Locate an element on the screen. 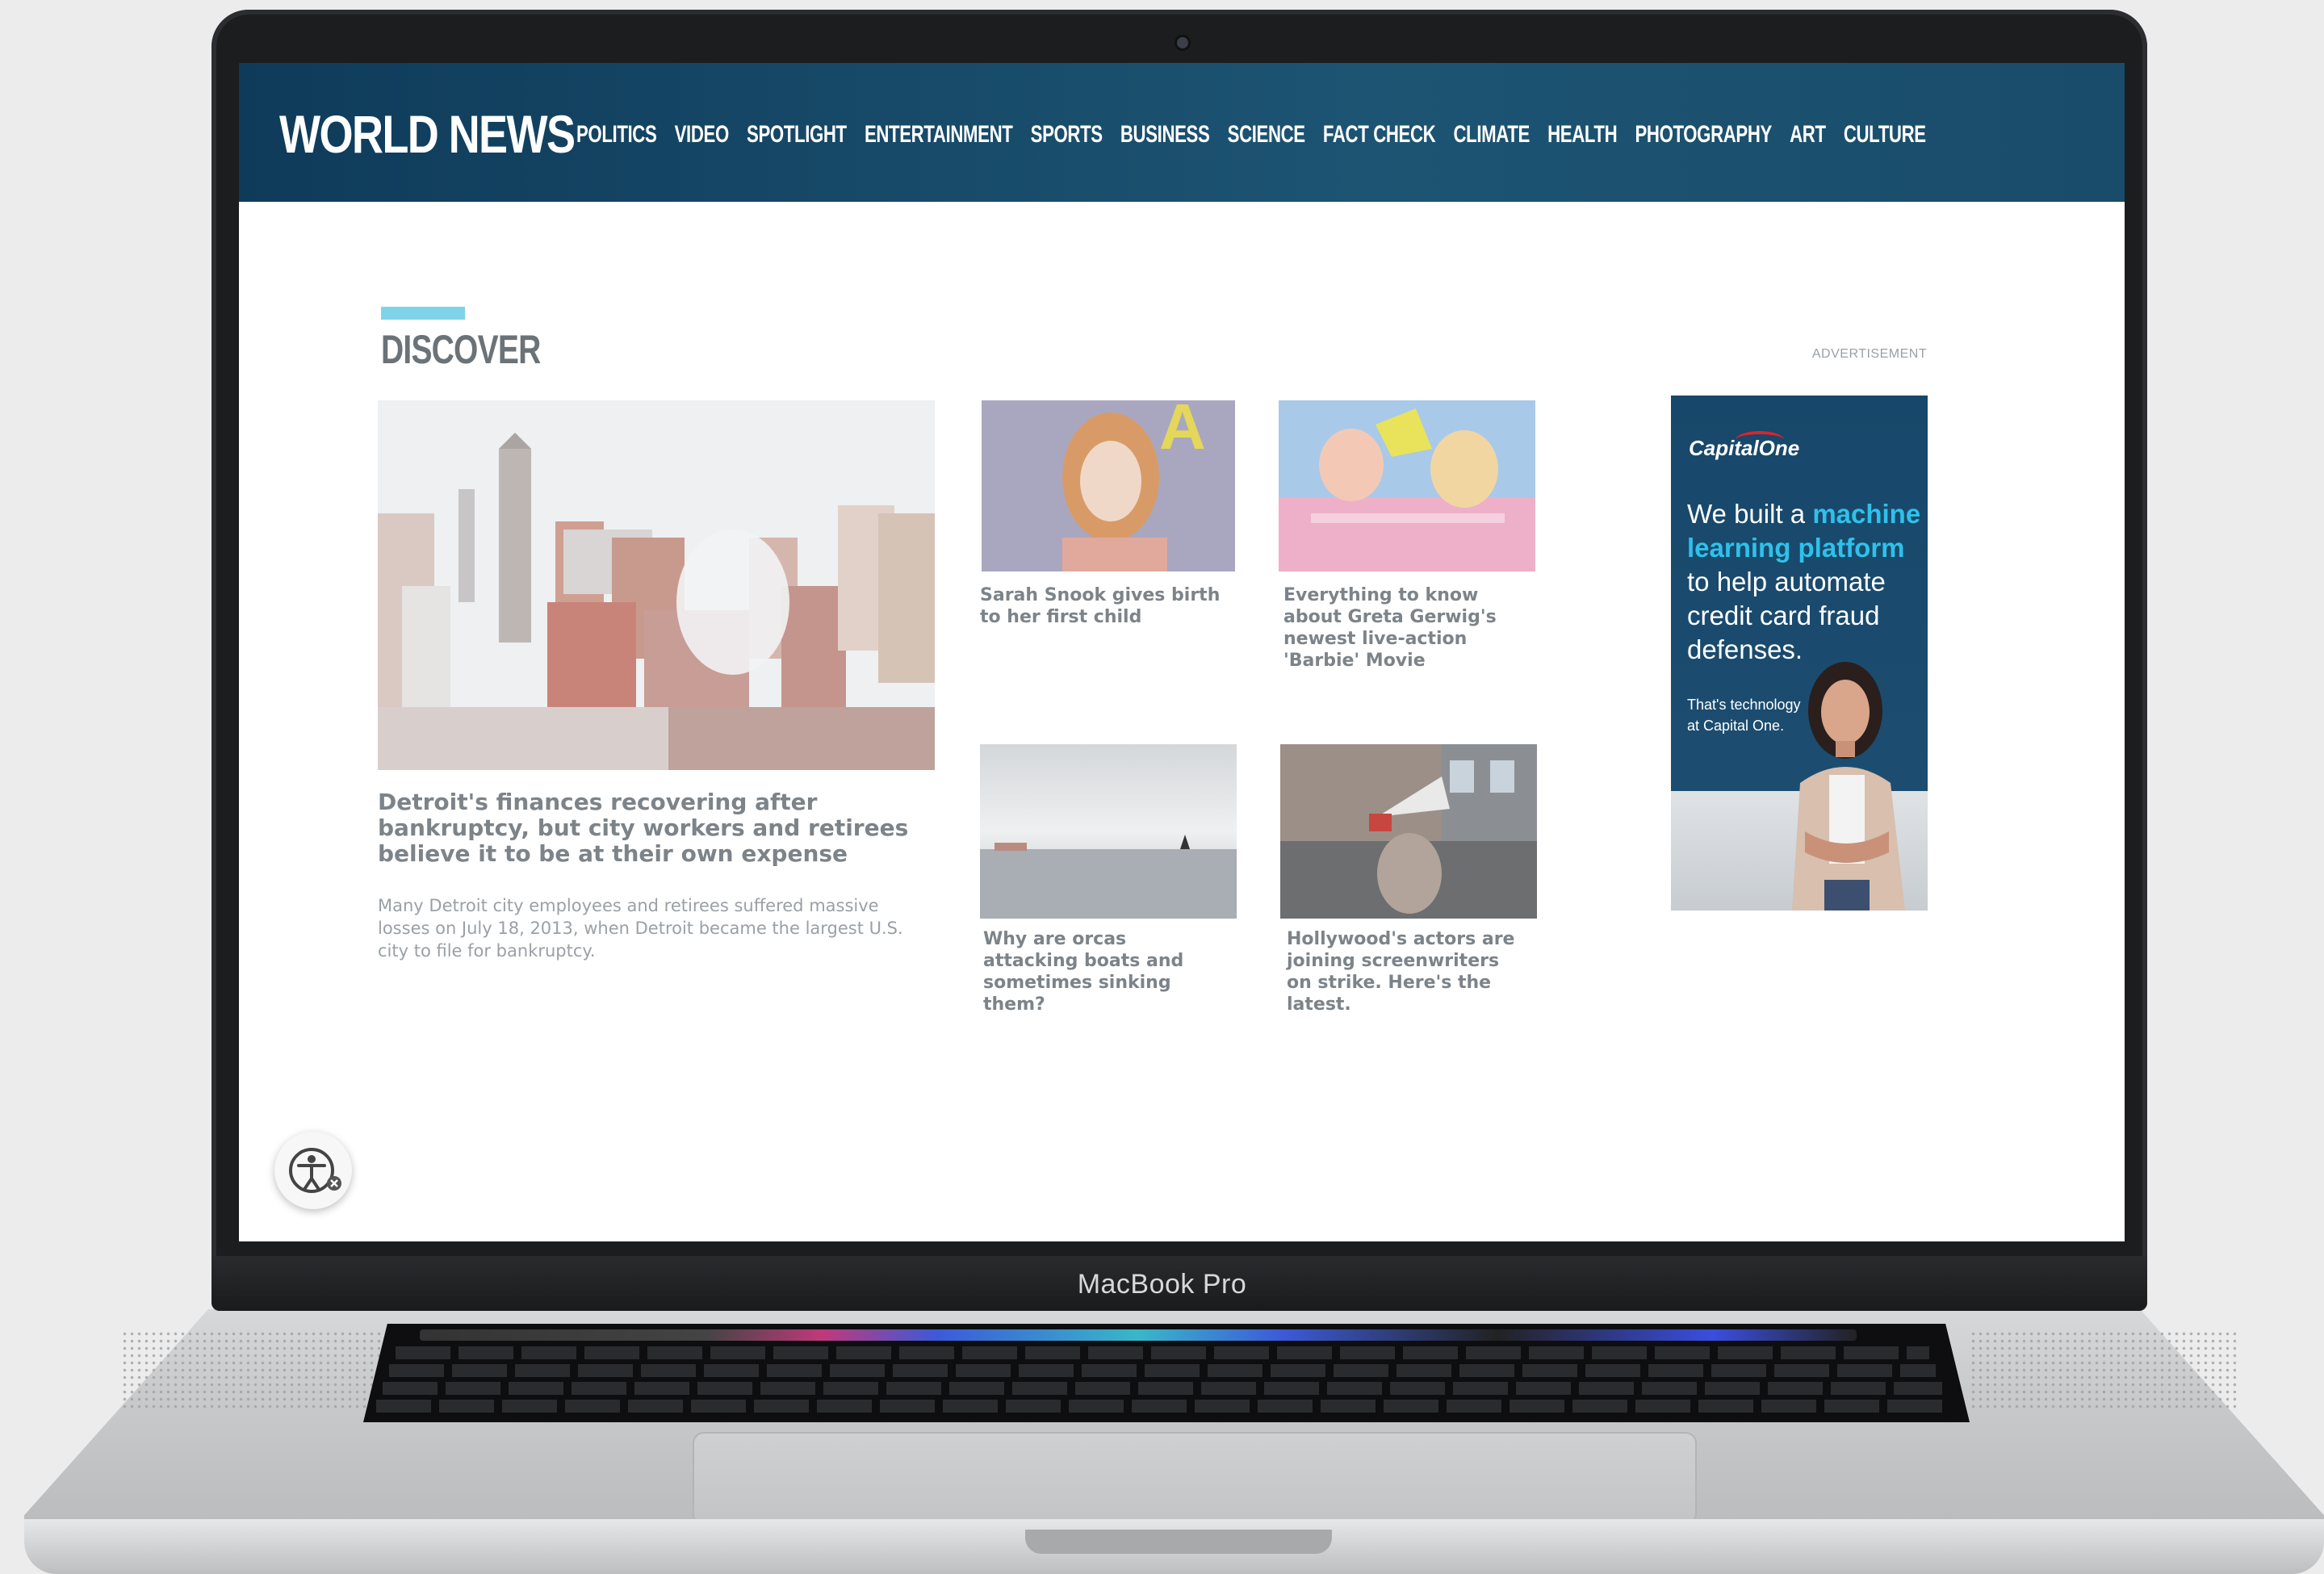 Image resolution: width=2324 pixels, height=1574 pixels. site-logo: WORLD NEWS is located at coordinates (427, 134).